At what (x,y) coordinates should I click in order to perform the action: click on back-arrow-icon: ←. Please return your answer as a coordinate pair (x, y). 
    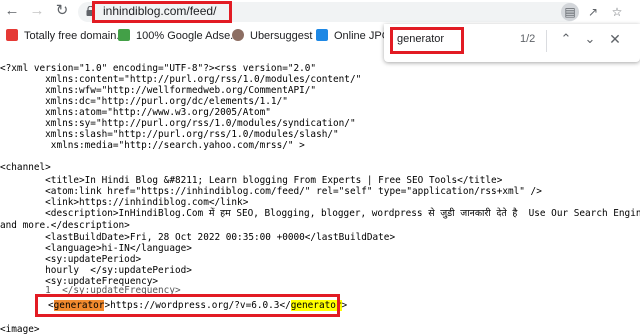
    Looking at the image, I should click on (12, 11).